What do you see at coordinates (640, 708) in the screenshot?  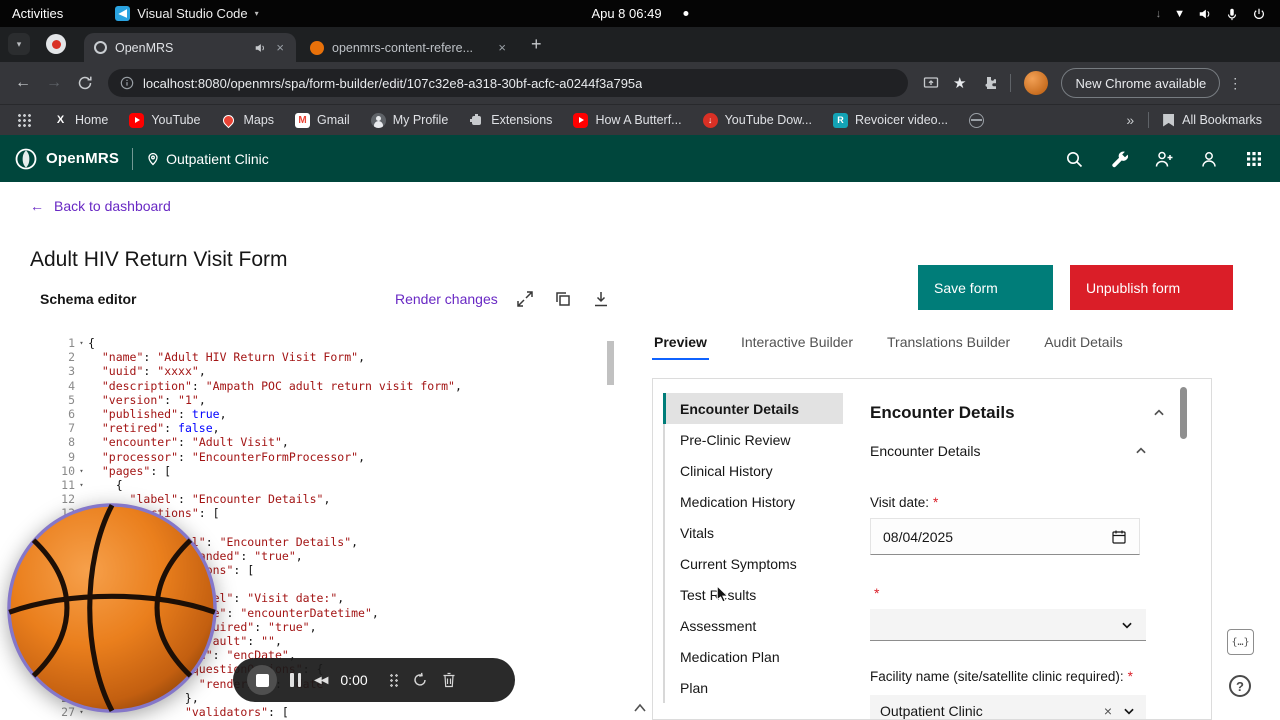 I see `collapse-chevron-icon` at bounding box center [640, 708].